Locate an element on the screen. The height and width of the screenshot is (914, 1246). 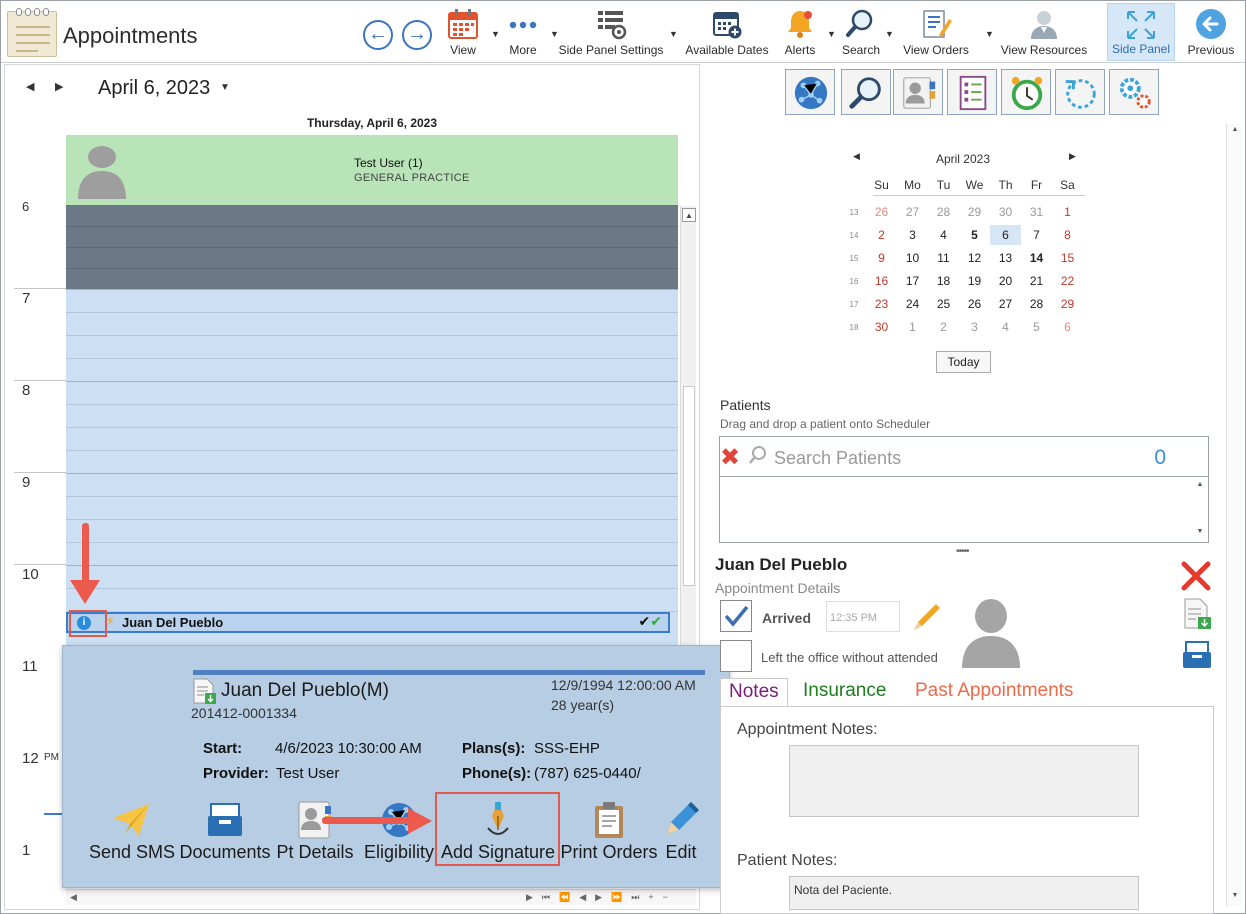
view-dropdown-icon: ▼ is located at coordinates (495, 34).